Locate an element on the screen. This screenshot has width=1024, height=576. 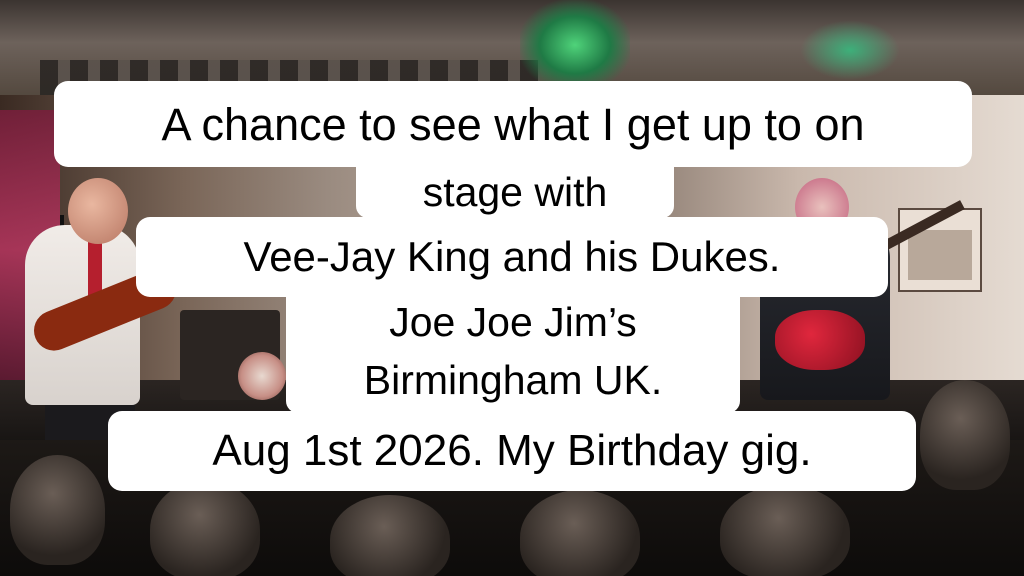
caption-line-2: stage with is located at coordinates (515, 192).